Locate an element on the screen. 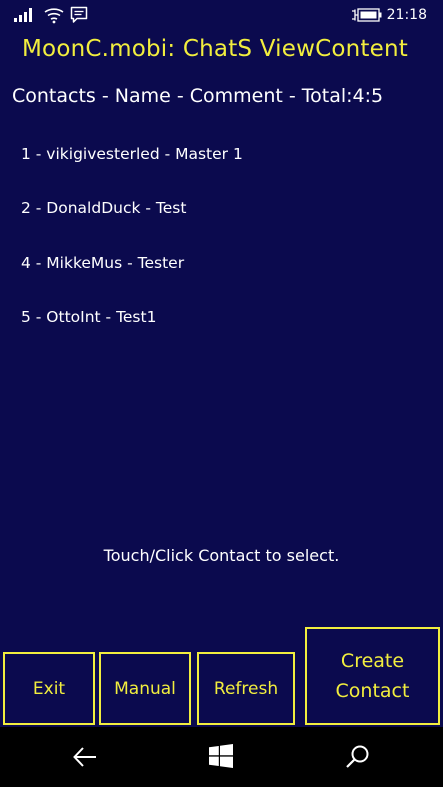 The width and height of the screenshot is (443, 787). message-icon is located at coordinates (79, 14).